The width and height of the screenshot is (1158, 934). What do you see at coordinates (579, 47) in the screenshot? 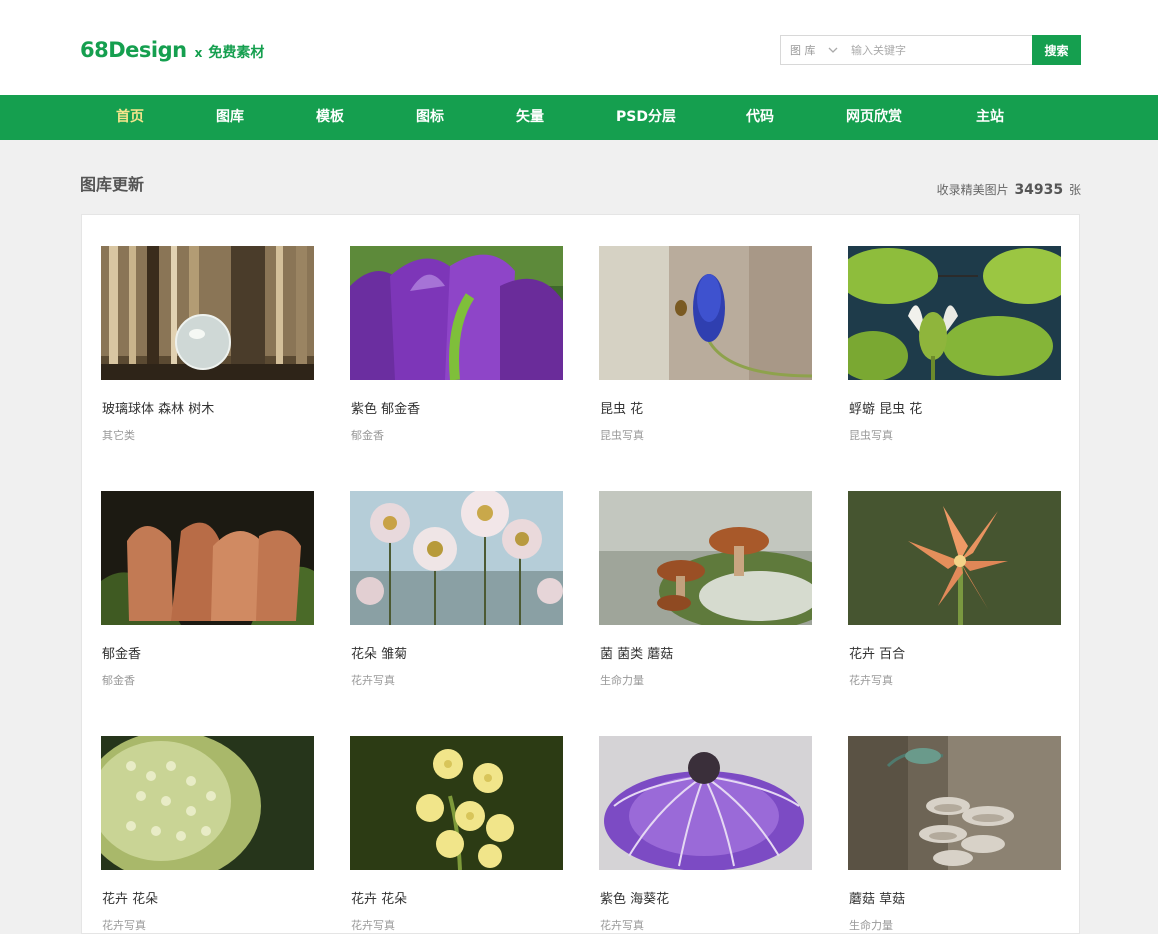
I see `site-header: 68Design x 免费素材 图 库 搜索` at bounding box center [579, 47].